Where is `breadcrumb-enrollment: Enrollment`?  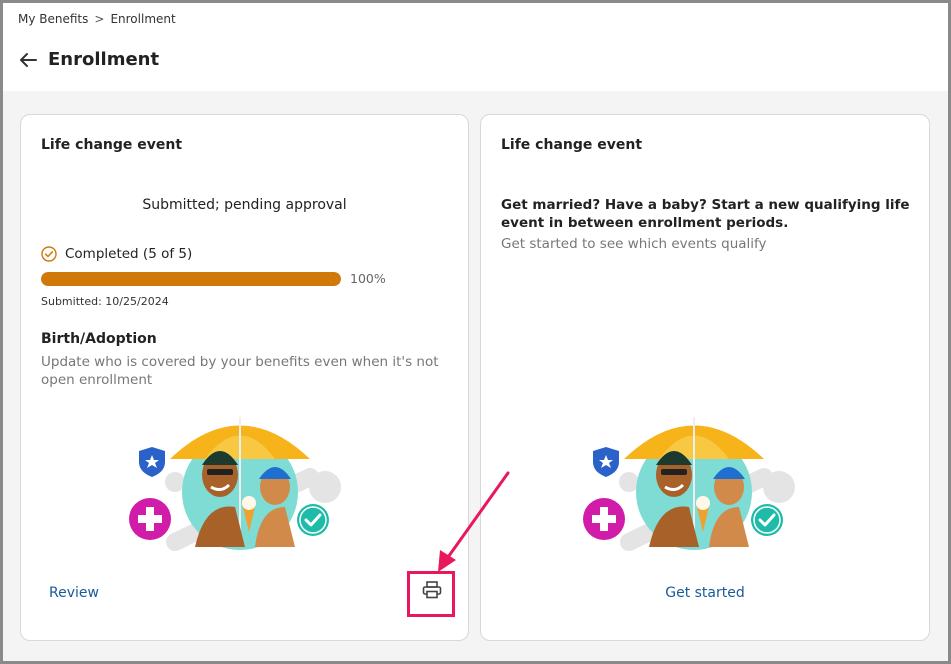 breadcrumb-enrollment: Enrollment is located at coordinates (143, 19).